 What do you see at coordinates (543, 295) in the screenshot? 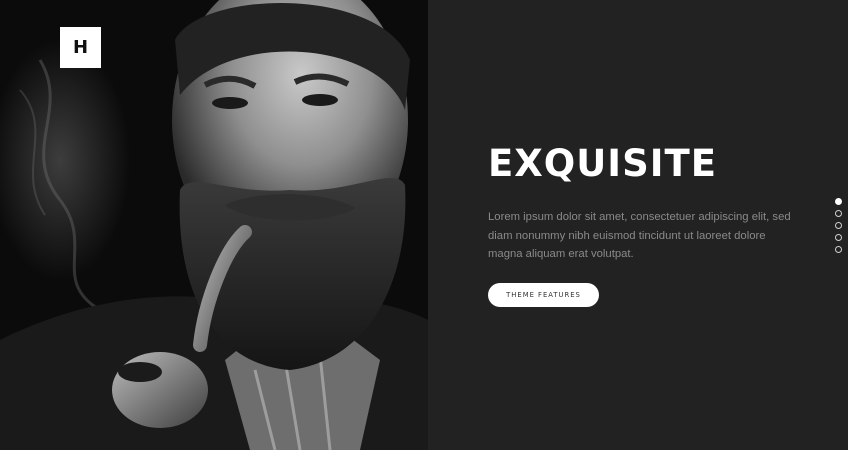
I see `theme-features-button: THEME FEATURES` at bounding box center [543, 295].